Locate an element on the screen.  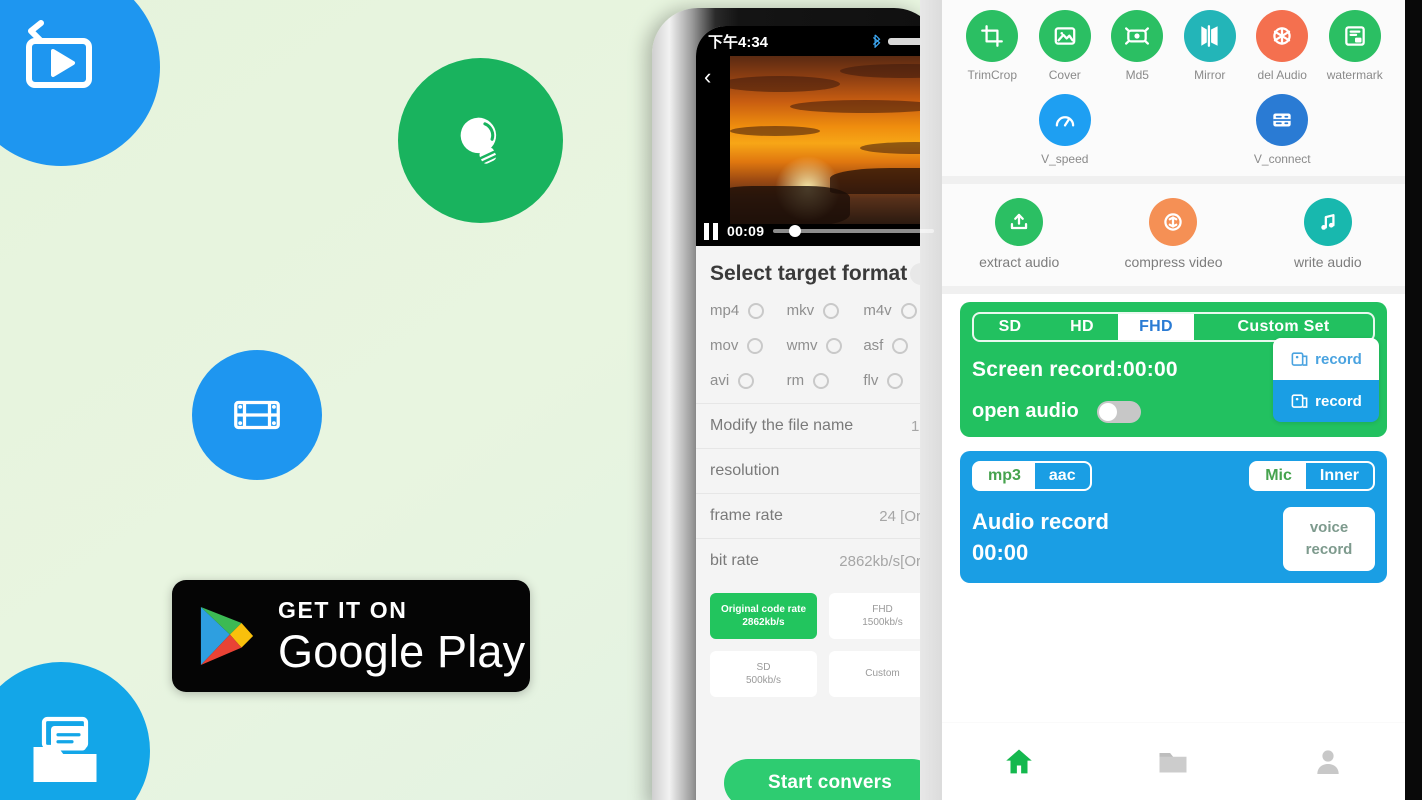
format-option-mp4: mp4 is located at coordinates (748, 310).